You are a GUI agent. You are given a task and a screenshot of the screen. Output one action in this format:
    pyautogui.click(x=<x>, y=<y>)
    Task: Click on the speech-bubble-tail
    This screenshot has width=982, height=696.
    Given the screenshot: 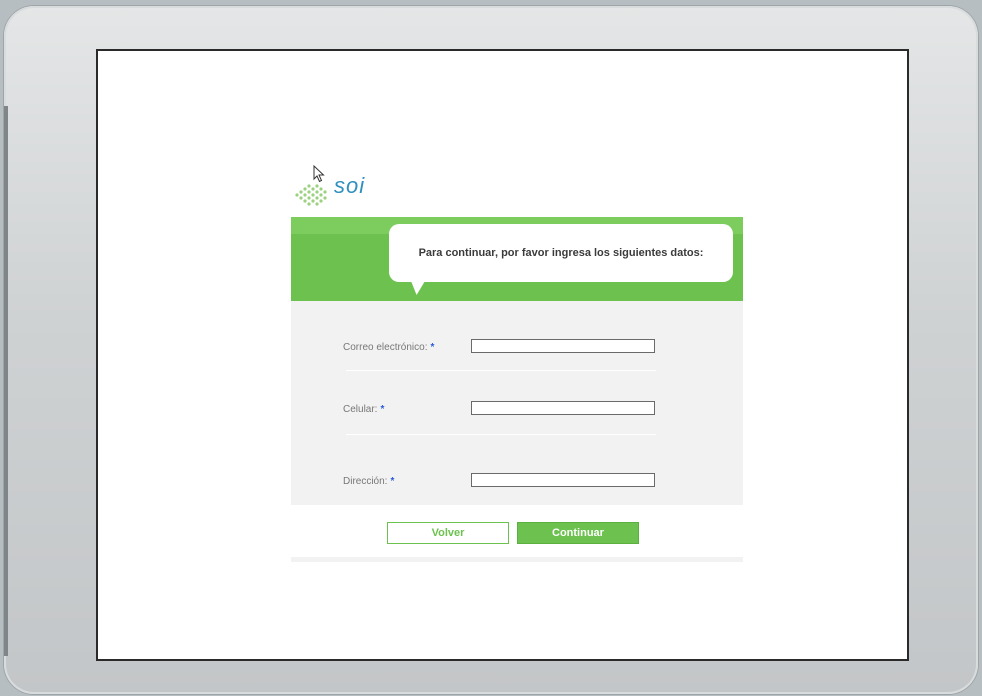 What is the action you would take?
    pyautogui.click(x=416, y=286)
    